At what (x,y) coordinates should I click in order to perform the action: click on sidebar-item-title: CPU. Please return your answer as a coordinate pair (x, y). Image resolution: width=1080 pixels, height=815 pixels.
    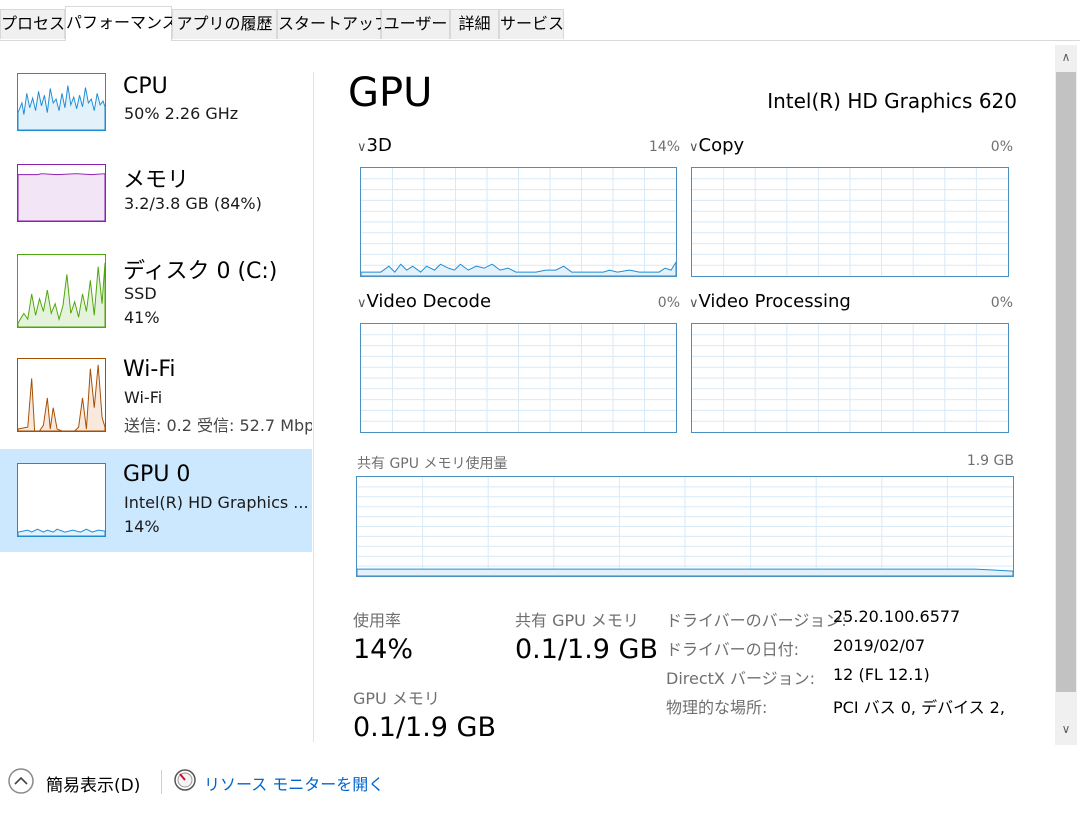
    Looking at the image, I should click on (145, 86).